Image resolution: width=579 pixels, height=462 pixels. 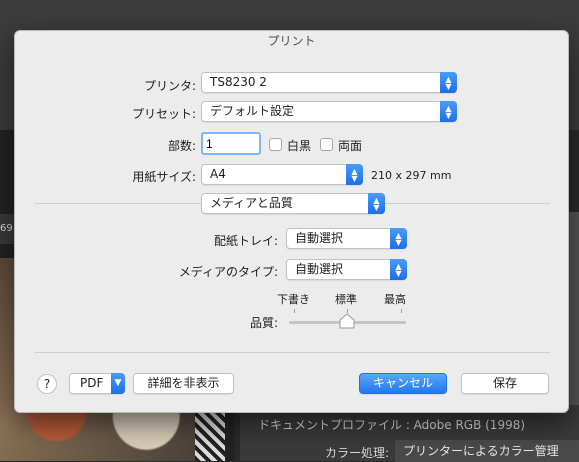 I want to click on bottom-divider, so click(x=292, y=352).